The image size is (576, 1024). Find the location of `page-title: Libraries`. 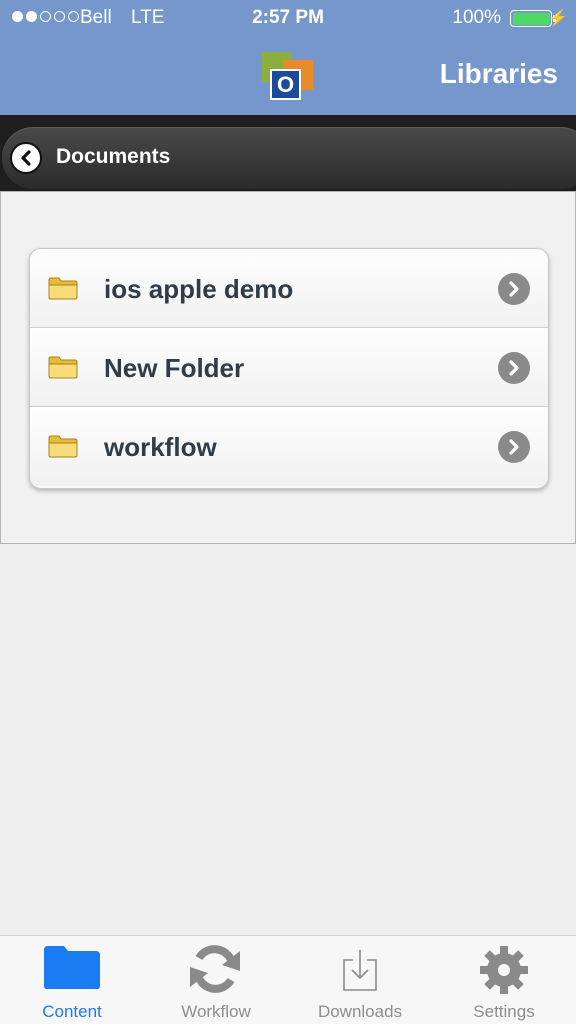

page-title: Libraries is located at coordinates (498, 73).